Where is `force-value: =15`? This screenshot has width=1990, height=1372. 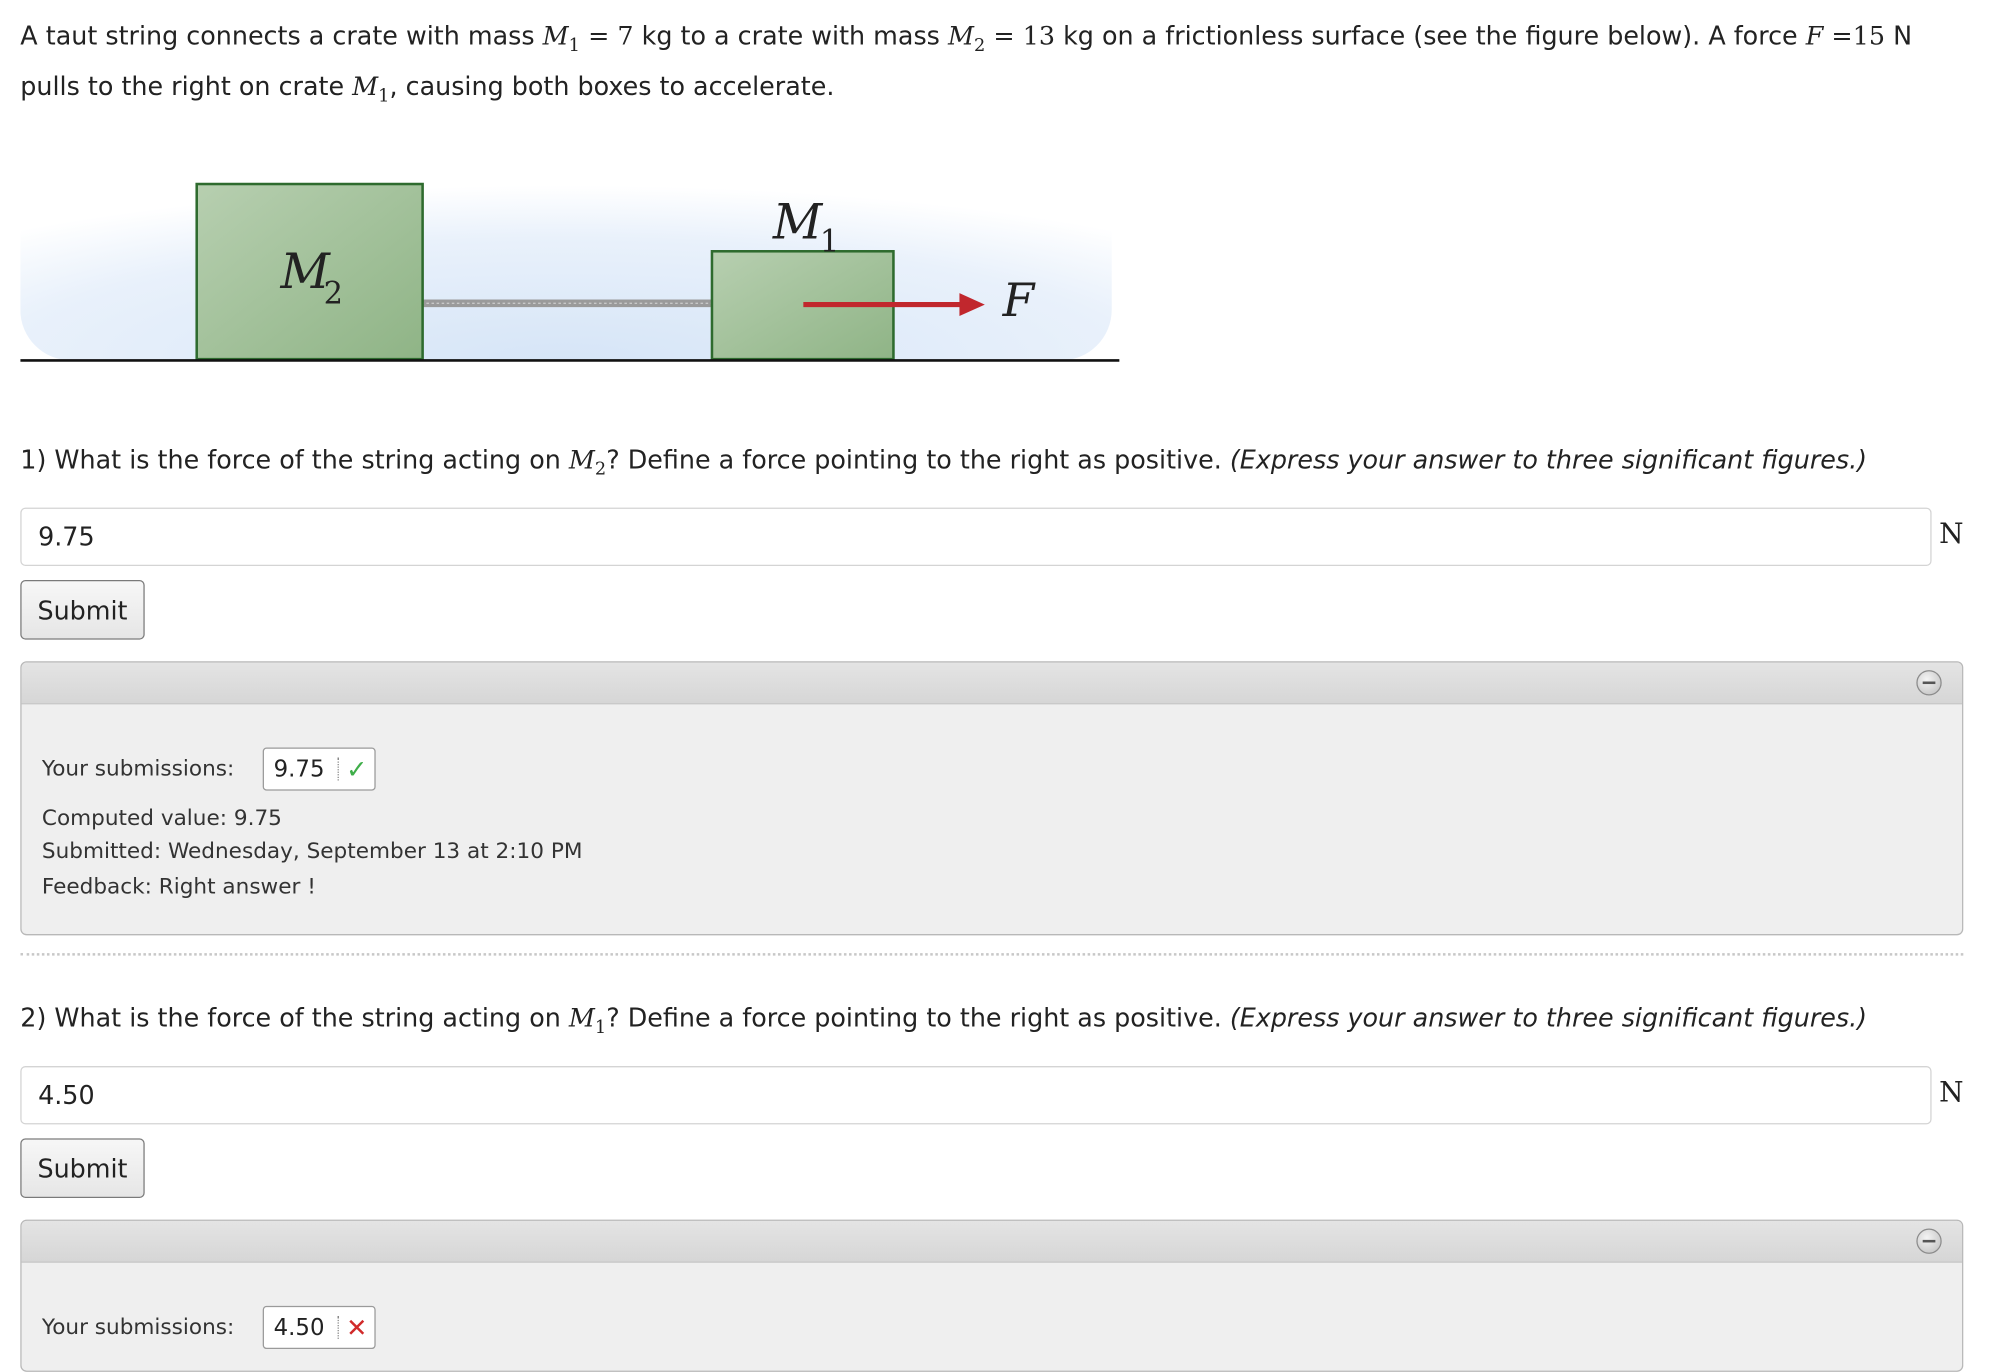
force-value: =15 is located at coordinates (1854, 35).